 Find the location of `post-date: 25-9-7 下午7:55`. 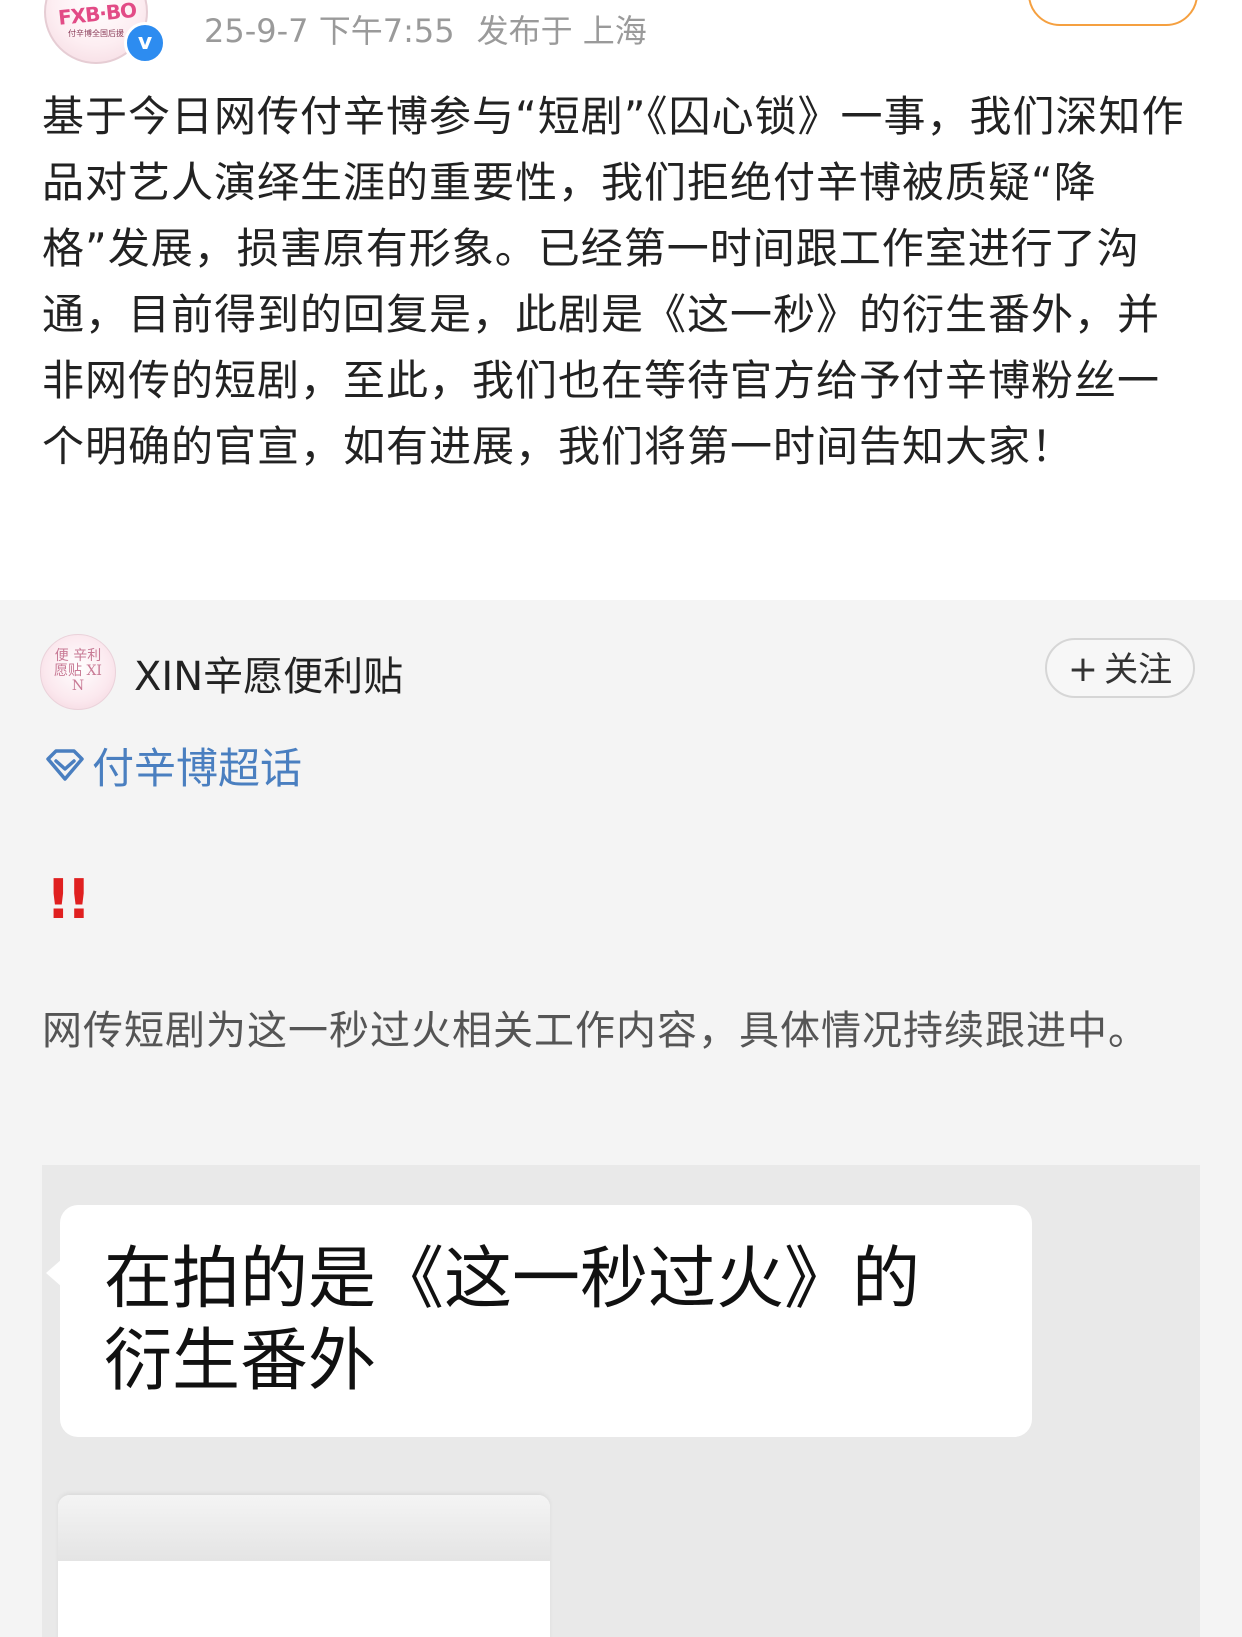

post-date: 25-9-7 下午7:55 is located at coordinates (329, 31).